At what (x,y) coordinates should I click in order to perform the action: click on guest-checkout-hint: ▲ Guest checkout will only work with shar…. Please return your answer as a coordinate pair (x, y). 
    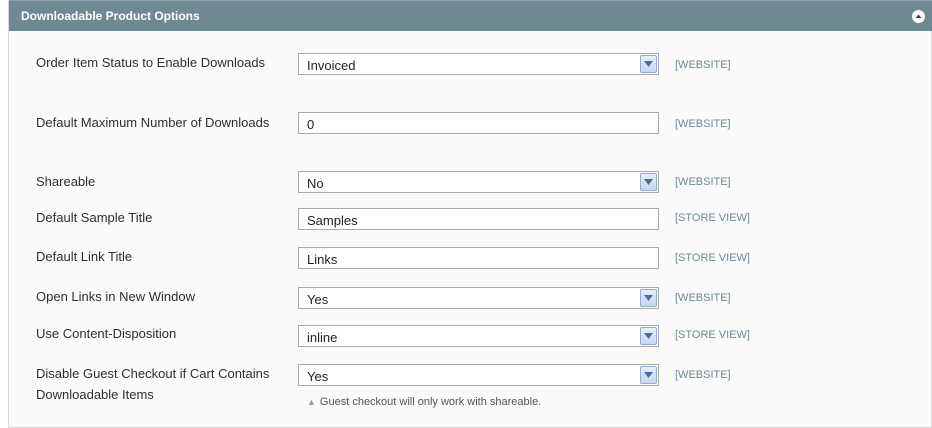
    Looking at the image, I should click on (424, 402).